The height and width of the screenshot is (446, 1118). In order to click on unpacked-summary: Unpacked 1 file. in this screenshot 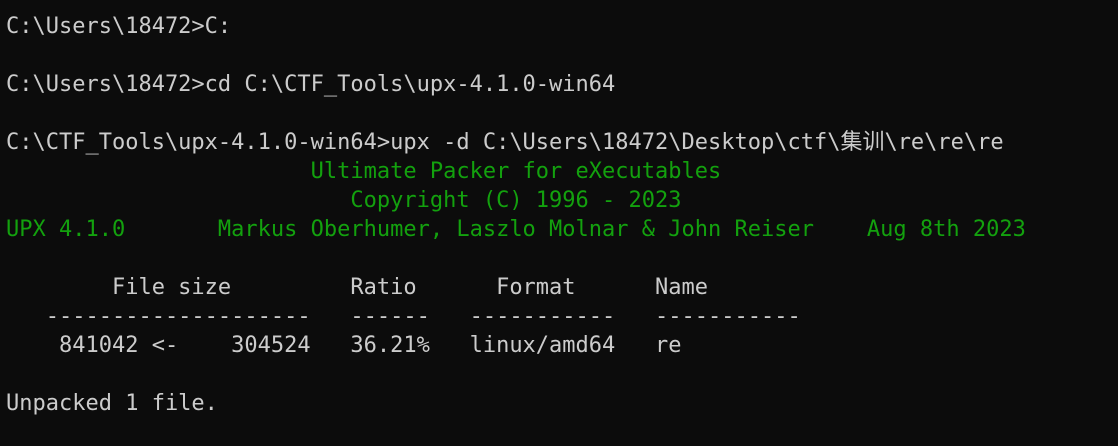, I will do `click(112, 403)`.